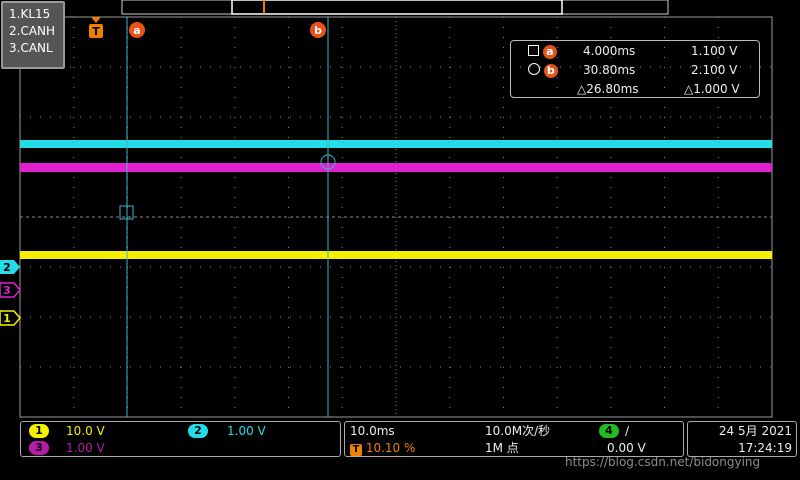 This screenshot has height=480, width=800. Describe the element at coordinates (765, 448) in the screenshot. I see `time: 17:24:19` at that location.